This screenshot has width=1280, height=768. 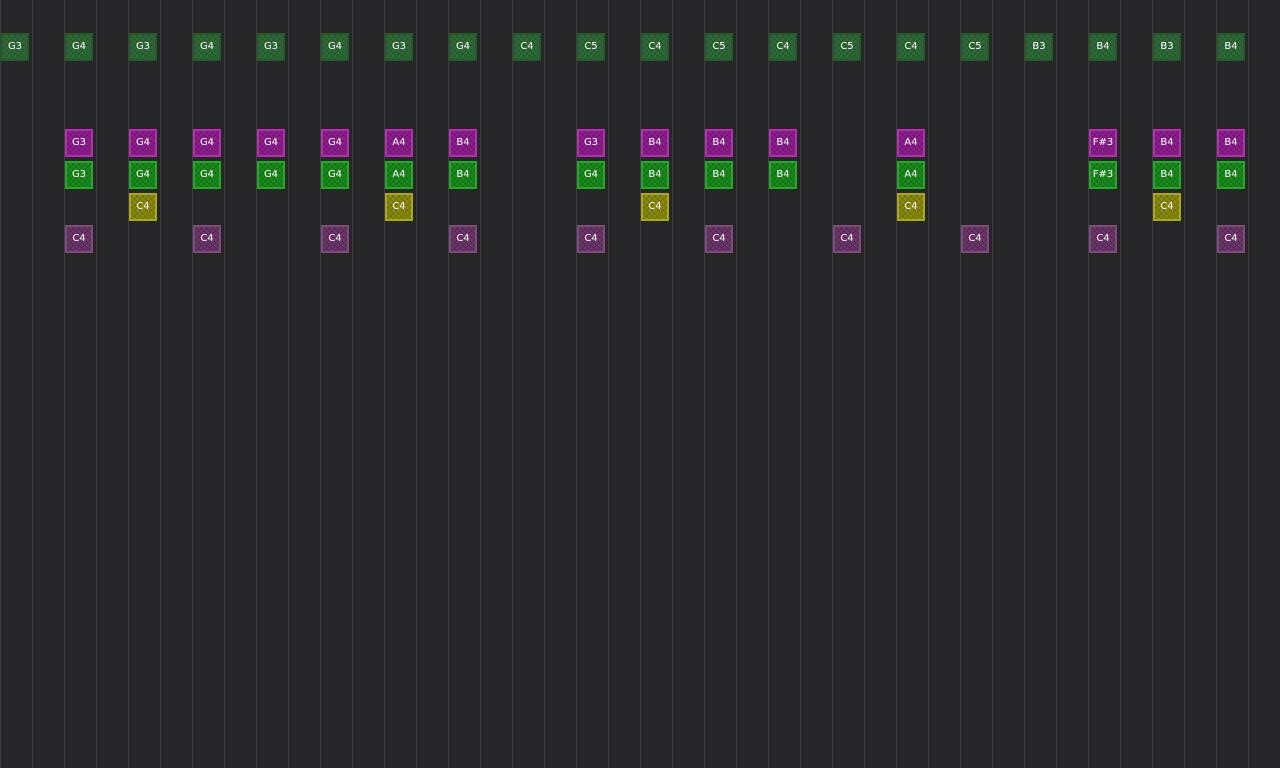 I want to click on note-block-mid: F#3, so click(x=1103, y=175).